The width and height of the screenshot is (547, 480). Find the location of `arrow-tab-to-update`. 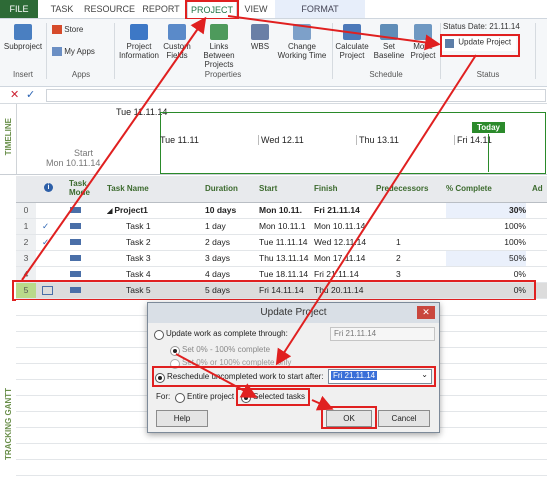

arrow-tab-to-update is located at coordinates (334, 33).